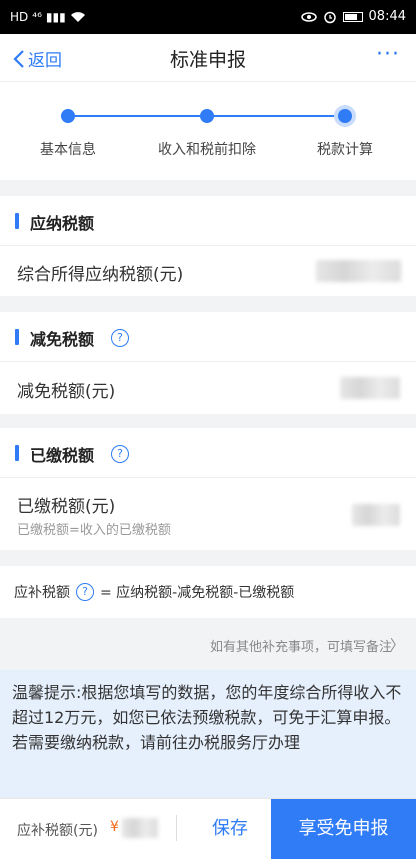  I want to click on section-reduction-title: 减免税额, so click(62, 339).